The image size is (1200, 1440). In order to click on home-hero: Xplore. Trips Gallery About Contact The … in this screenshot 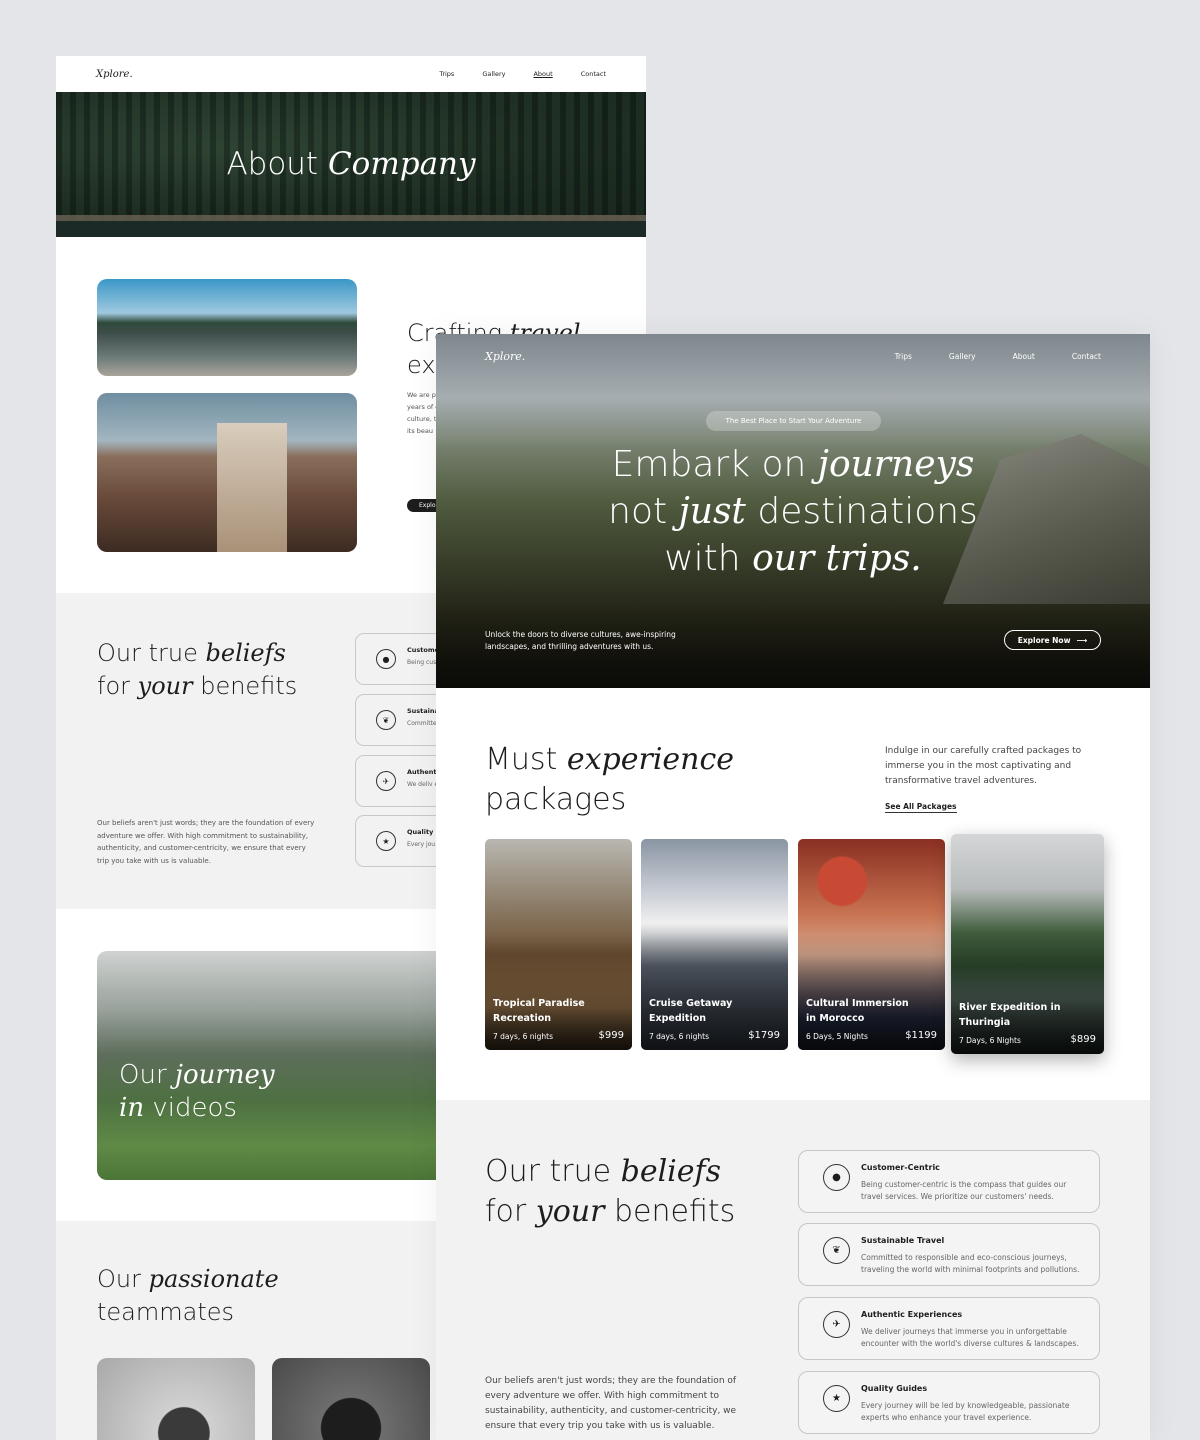, I will do `click(793, 511)`.